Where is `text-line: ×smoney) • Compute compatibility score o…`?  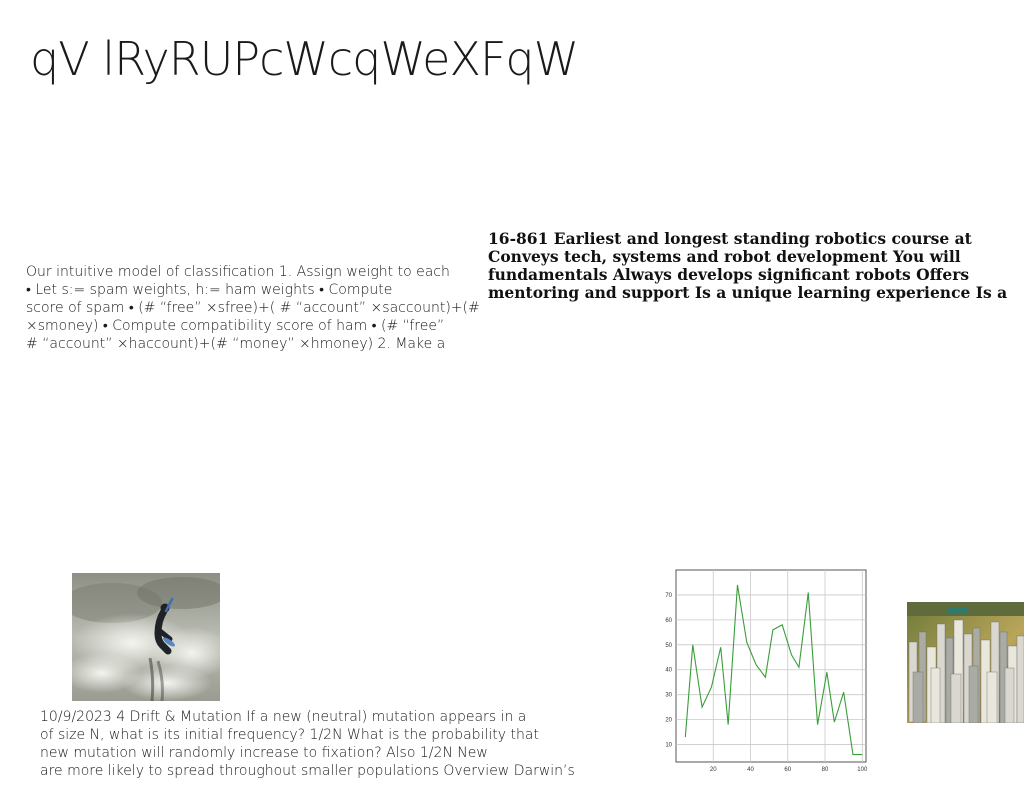
text-line: ×smoney) • Compute compatibility score o… is located at coordinates (235, 326).